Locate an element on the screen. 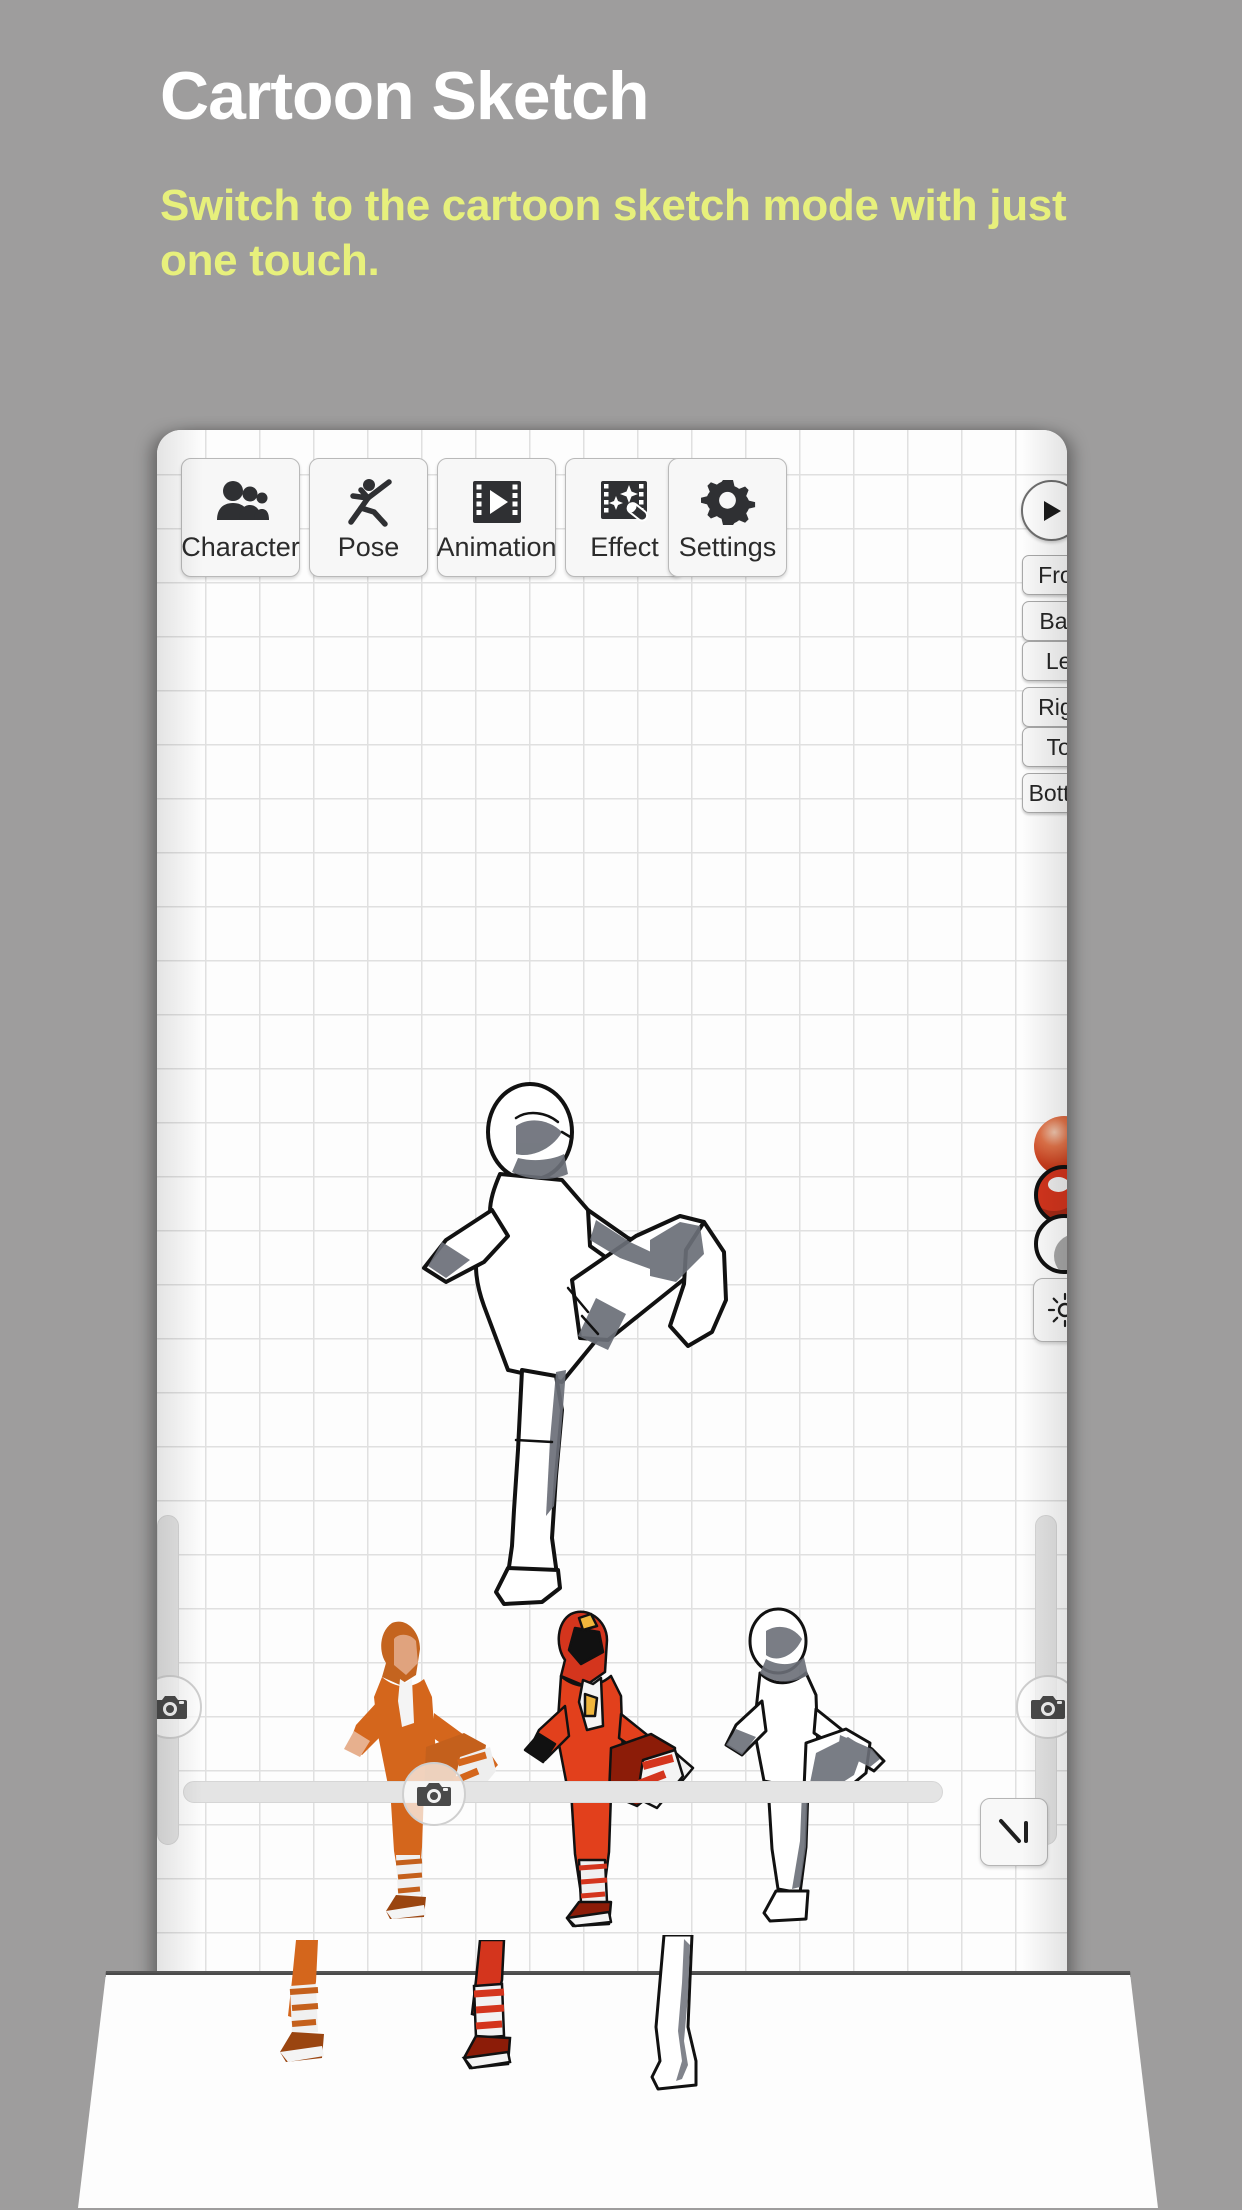 Image resolution: width=1242 pixels, height=2210 pixels. view-group-front-back: Front Back is located at coordinates (1044, 598).